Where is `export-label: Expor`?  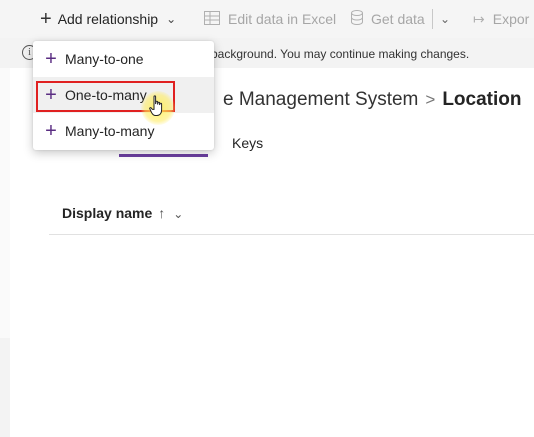
export-label: Expor is located at coordinates (511, 19).